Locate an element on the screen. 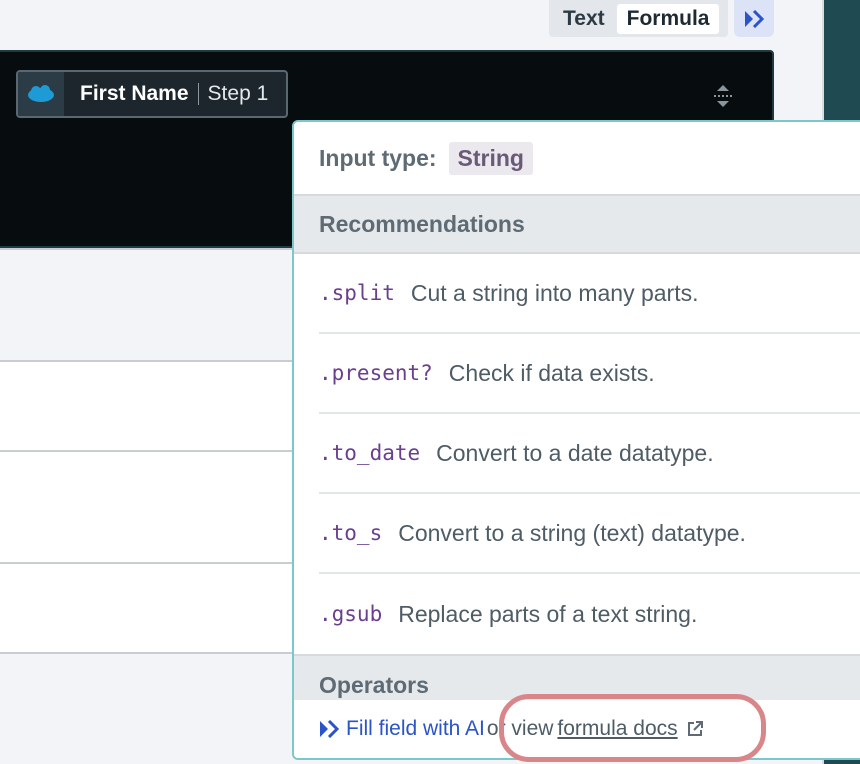 This screenshot has width=860, height=764. recommendation-code: .to_s is located at coordinates (351, 533).